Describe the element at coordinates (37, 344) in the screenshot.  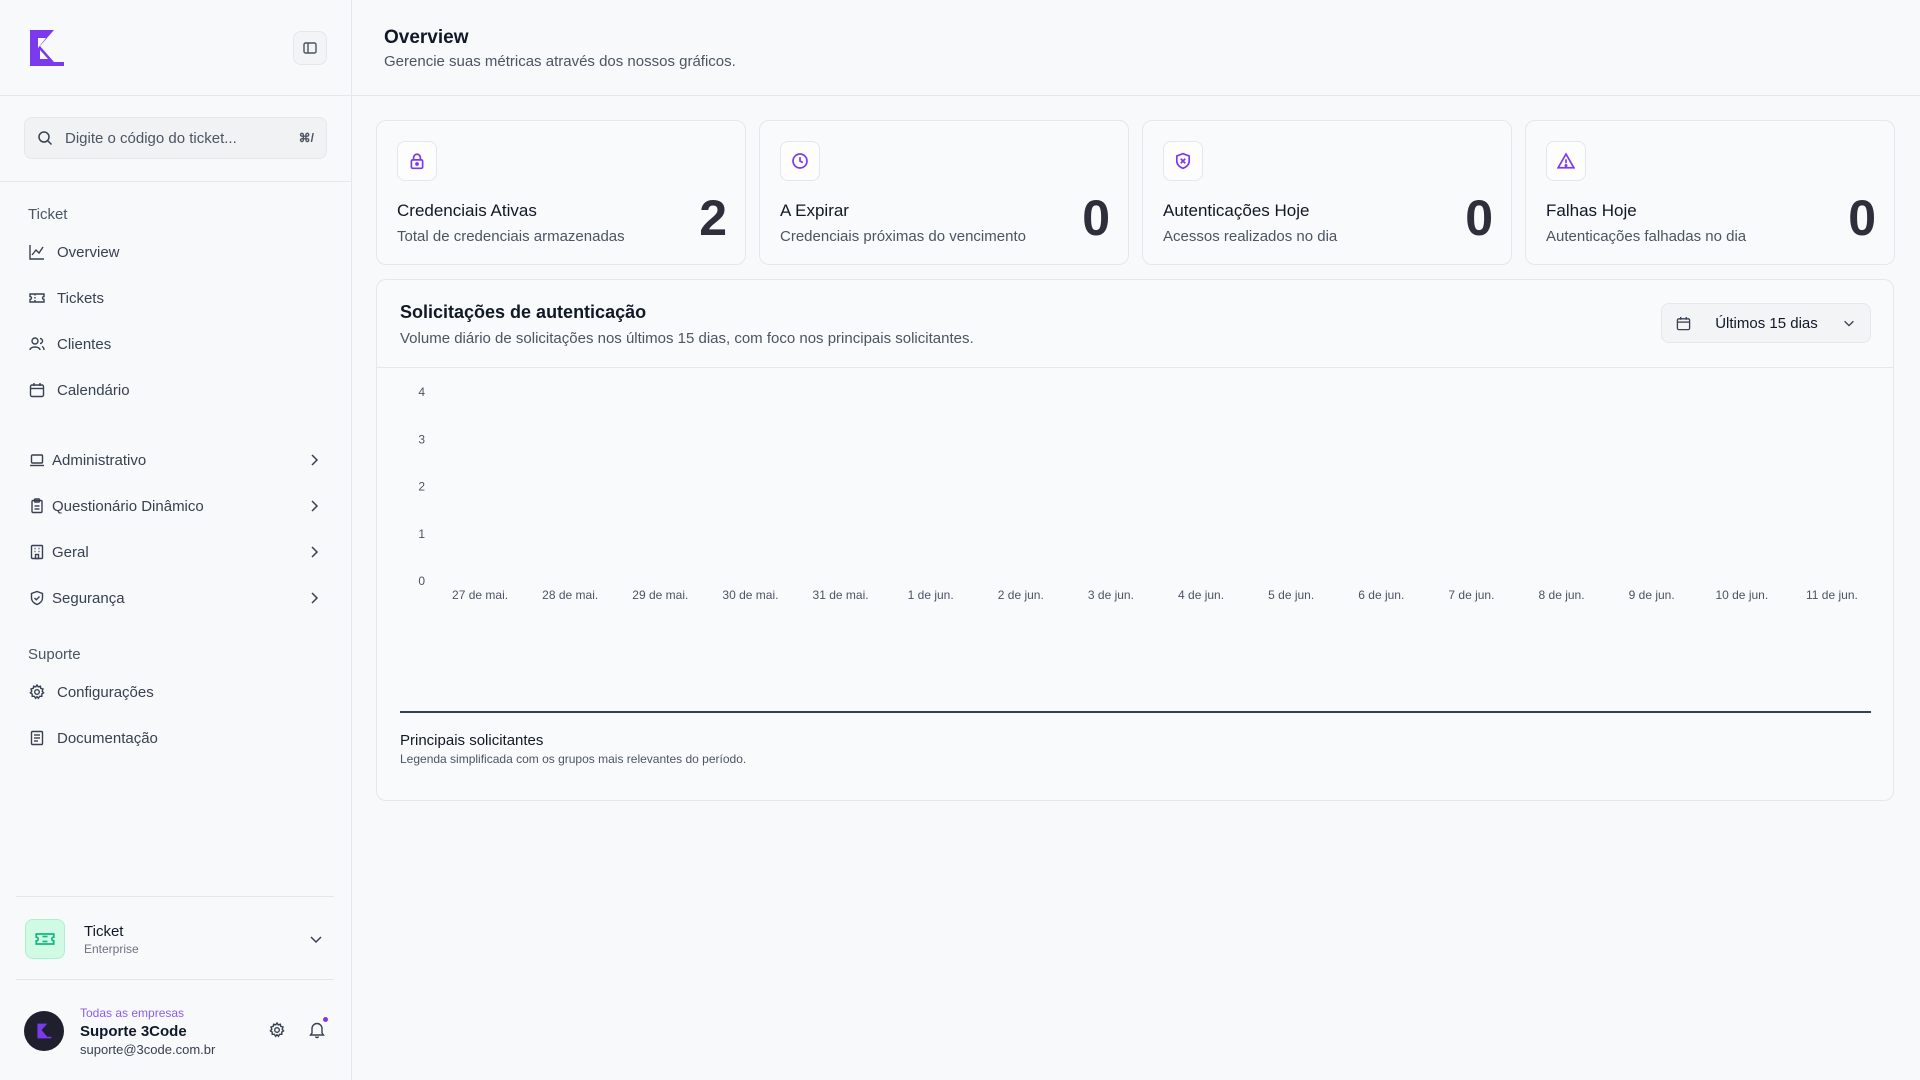
I see `users-icon` at that location.